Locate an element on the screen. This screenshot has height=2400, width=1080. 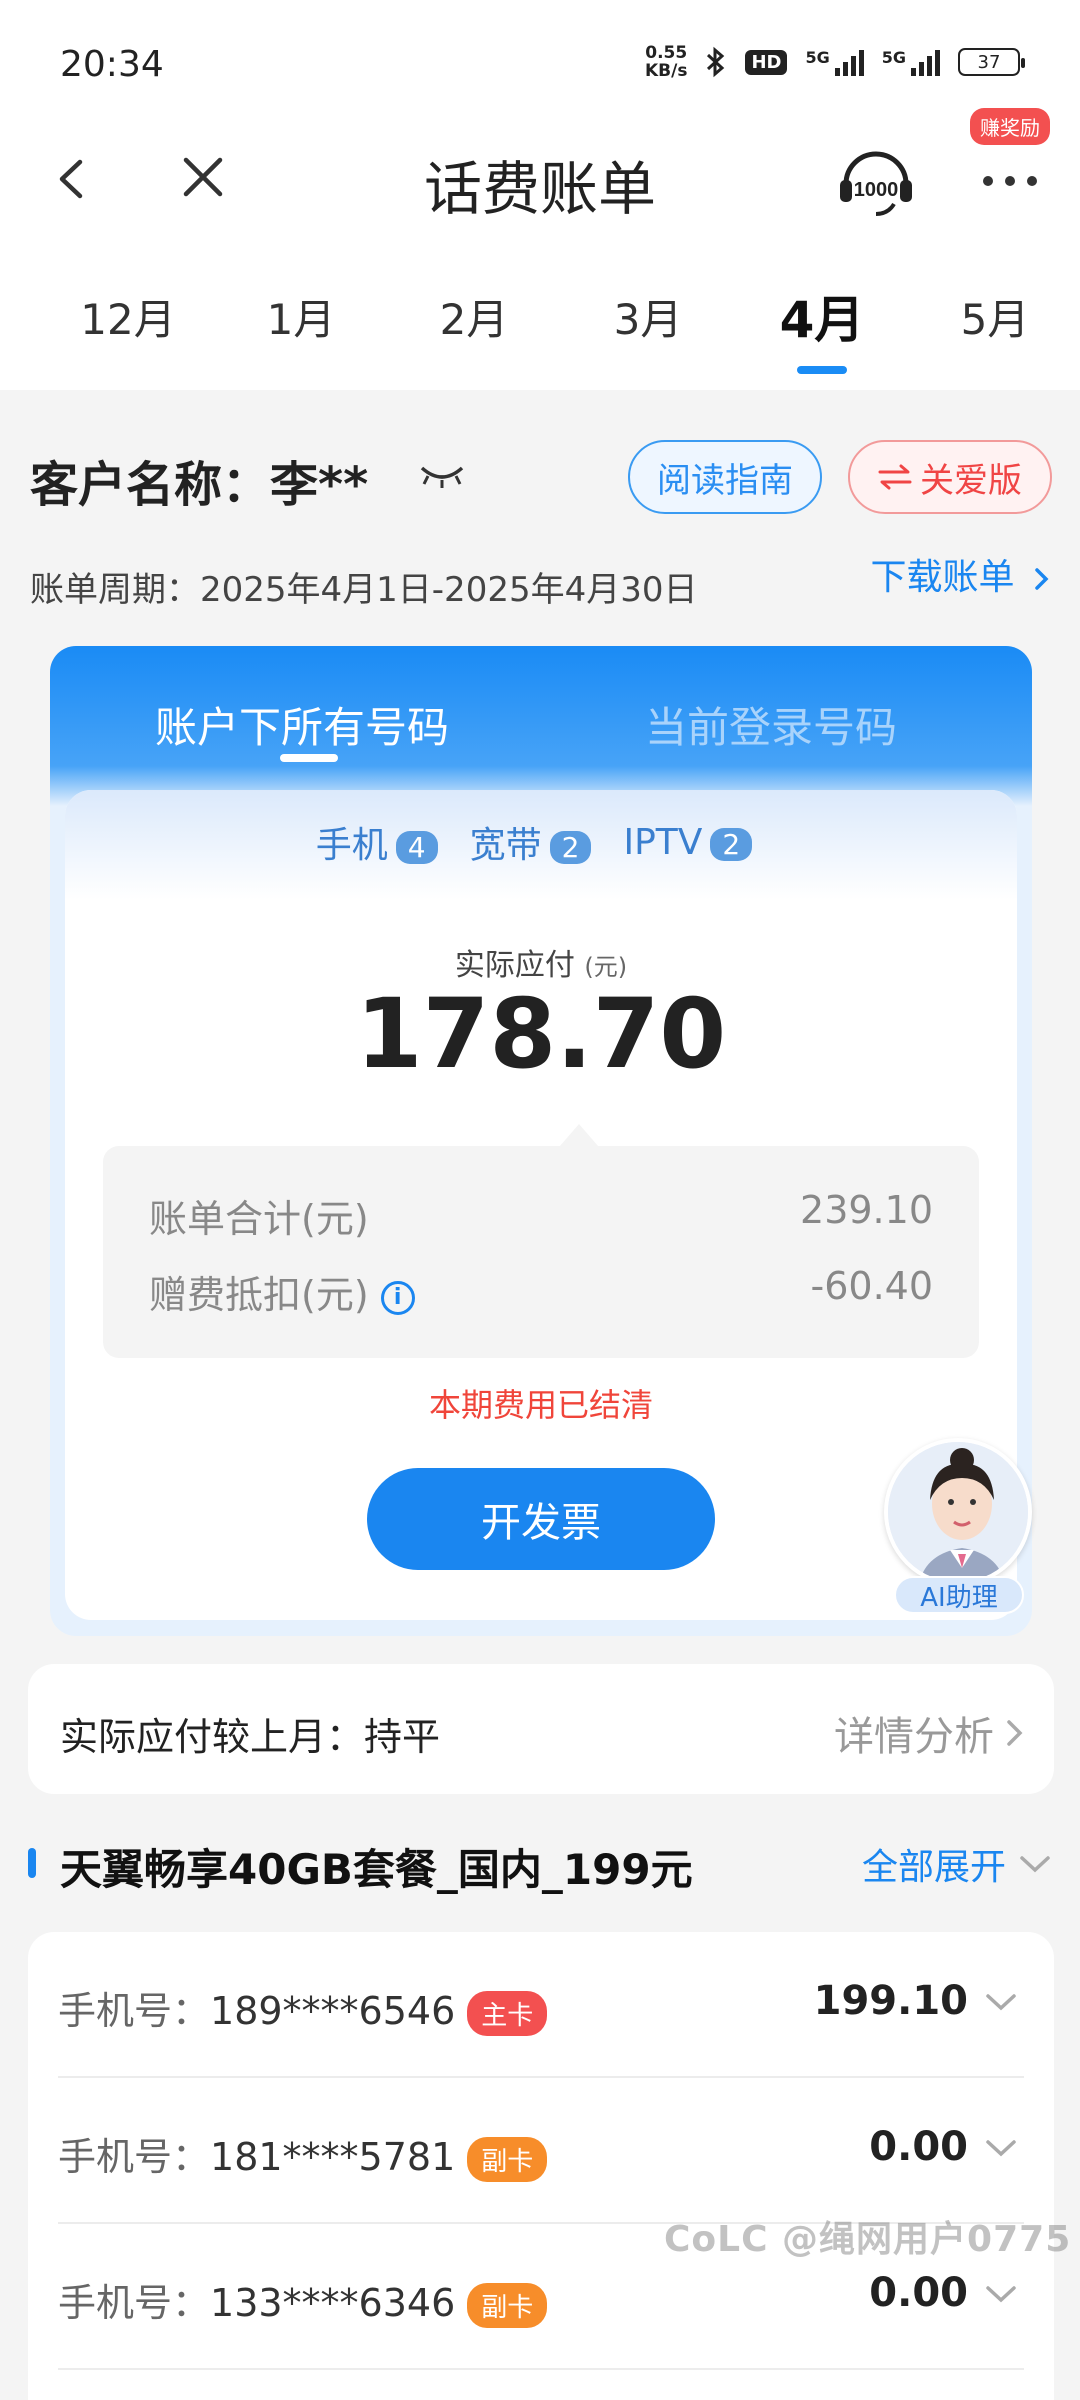
section-marker is located at coordinates (32, 1863).